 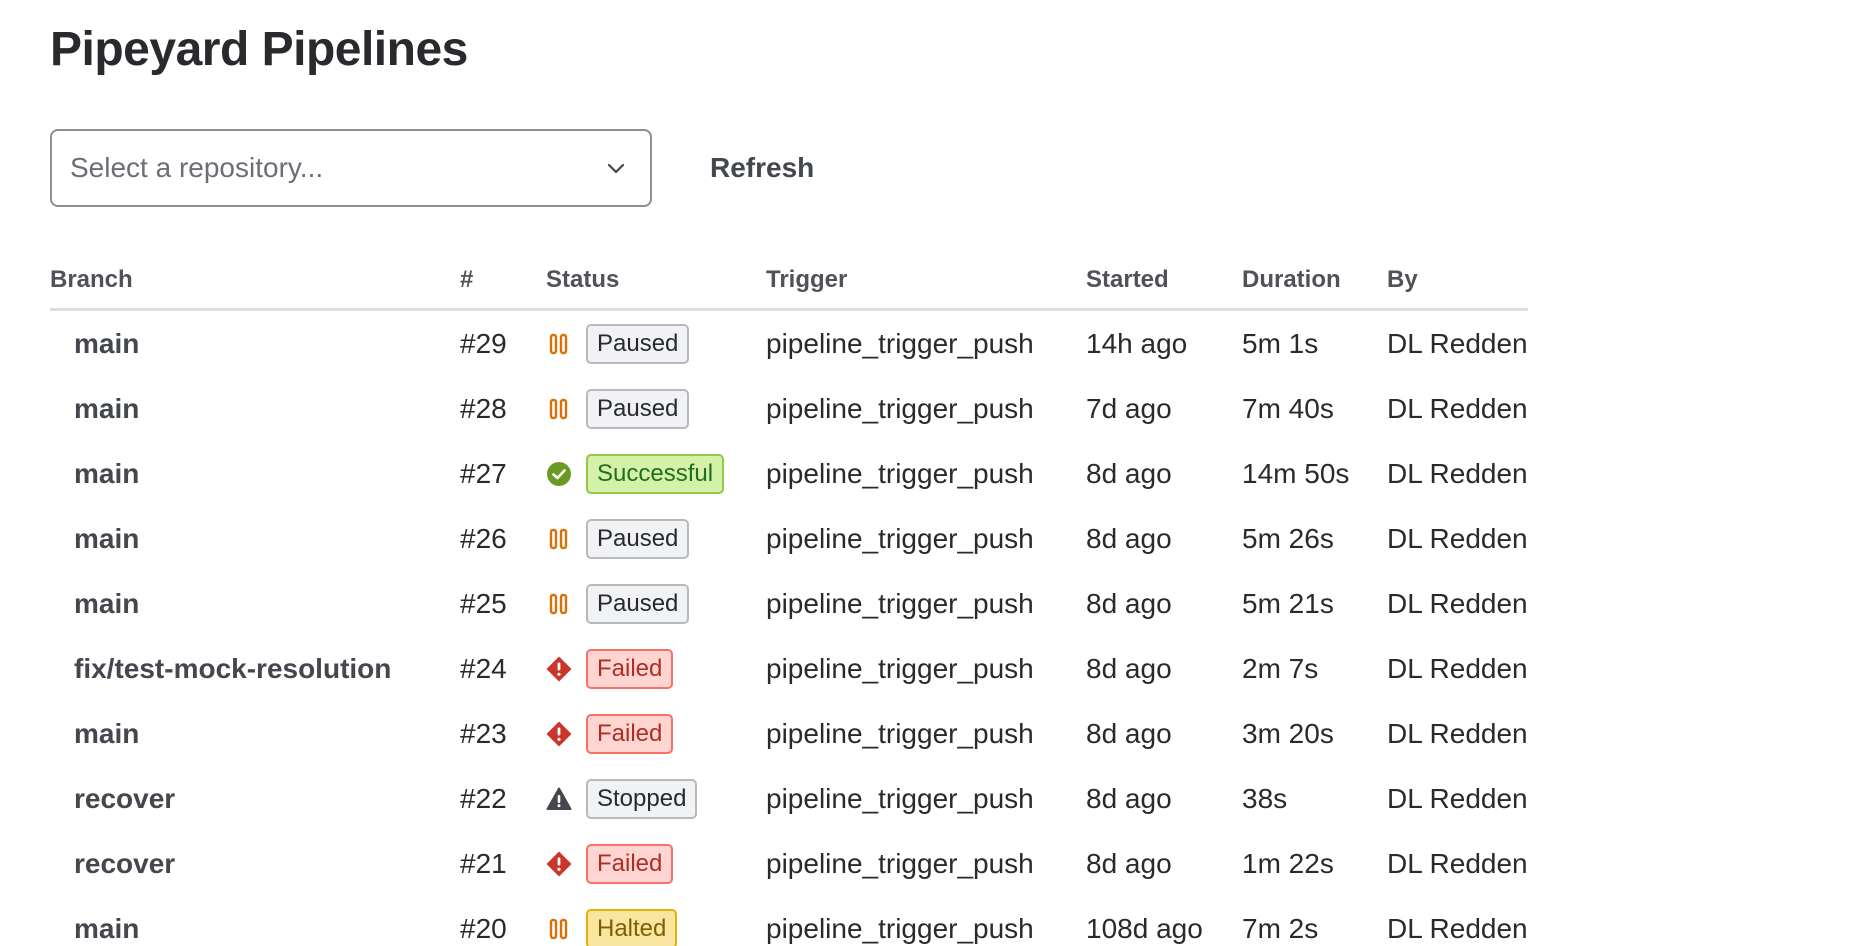 I want to click on status-cell: Successful, so click(x=656, y=473).